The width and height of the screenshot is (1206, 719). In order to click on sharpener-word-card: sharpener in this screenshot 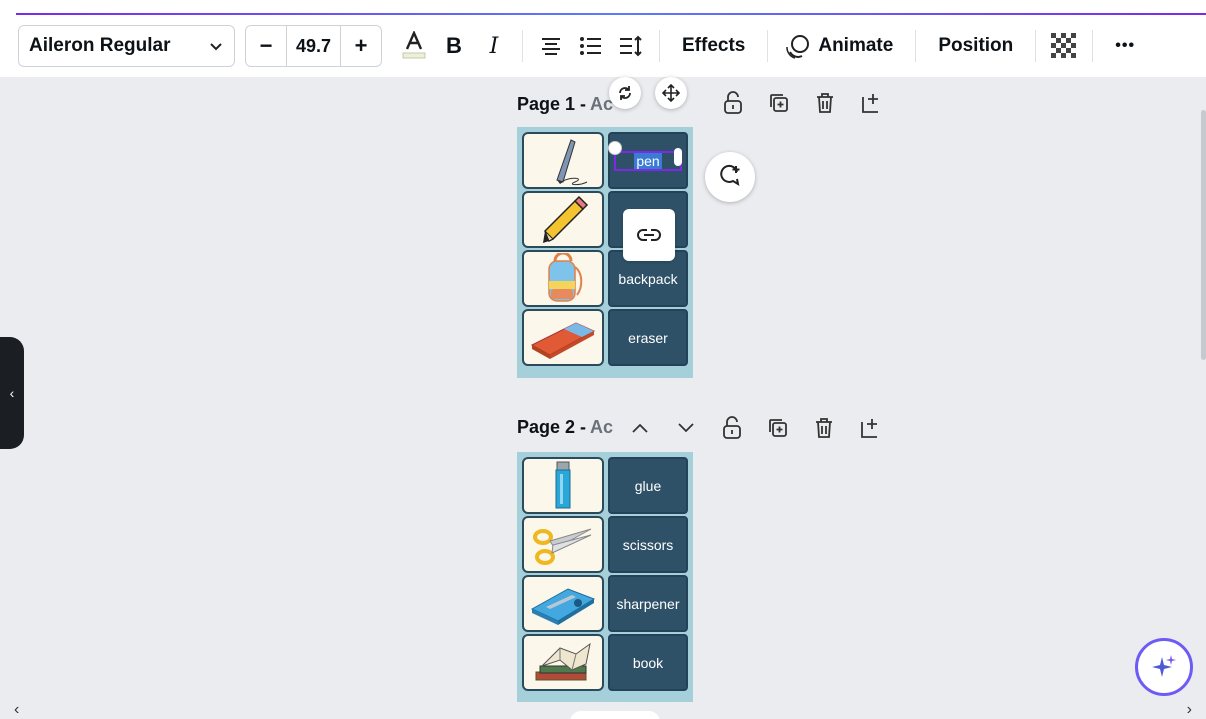, I will do `click(648, 603)`.